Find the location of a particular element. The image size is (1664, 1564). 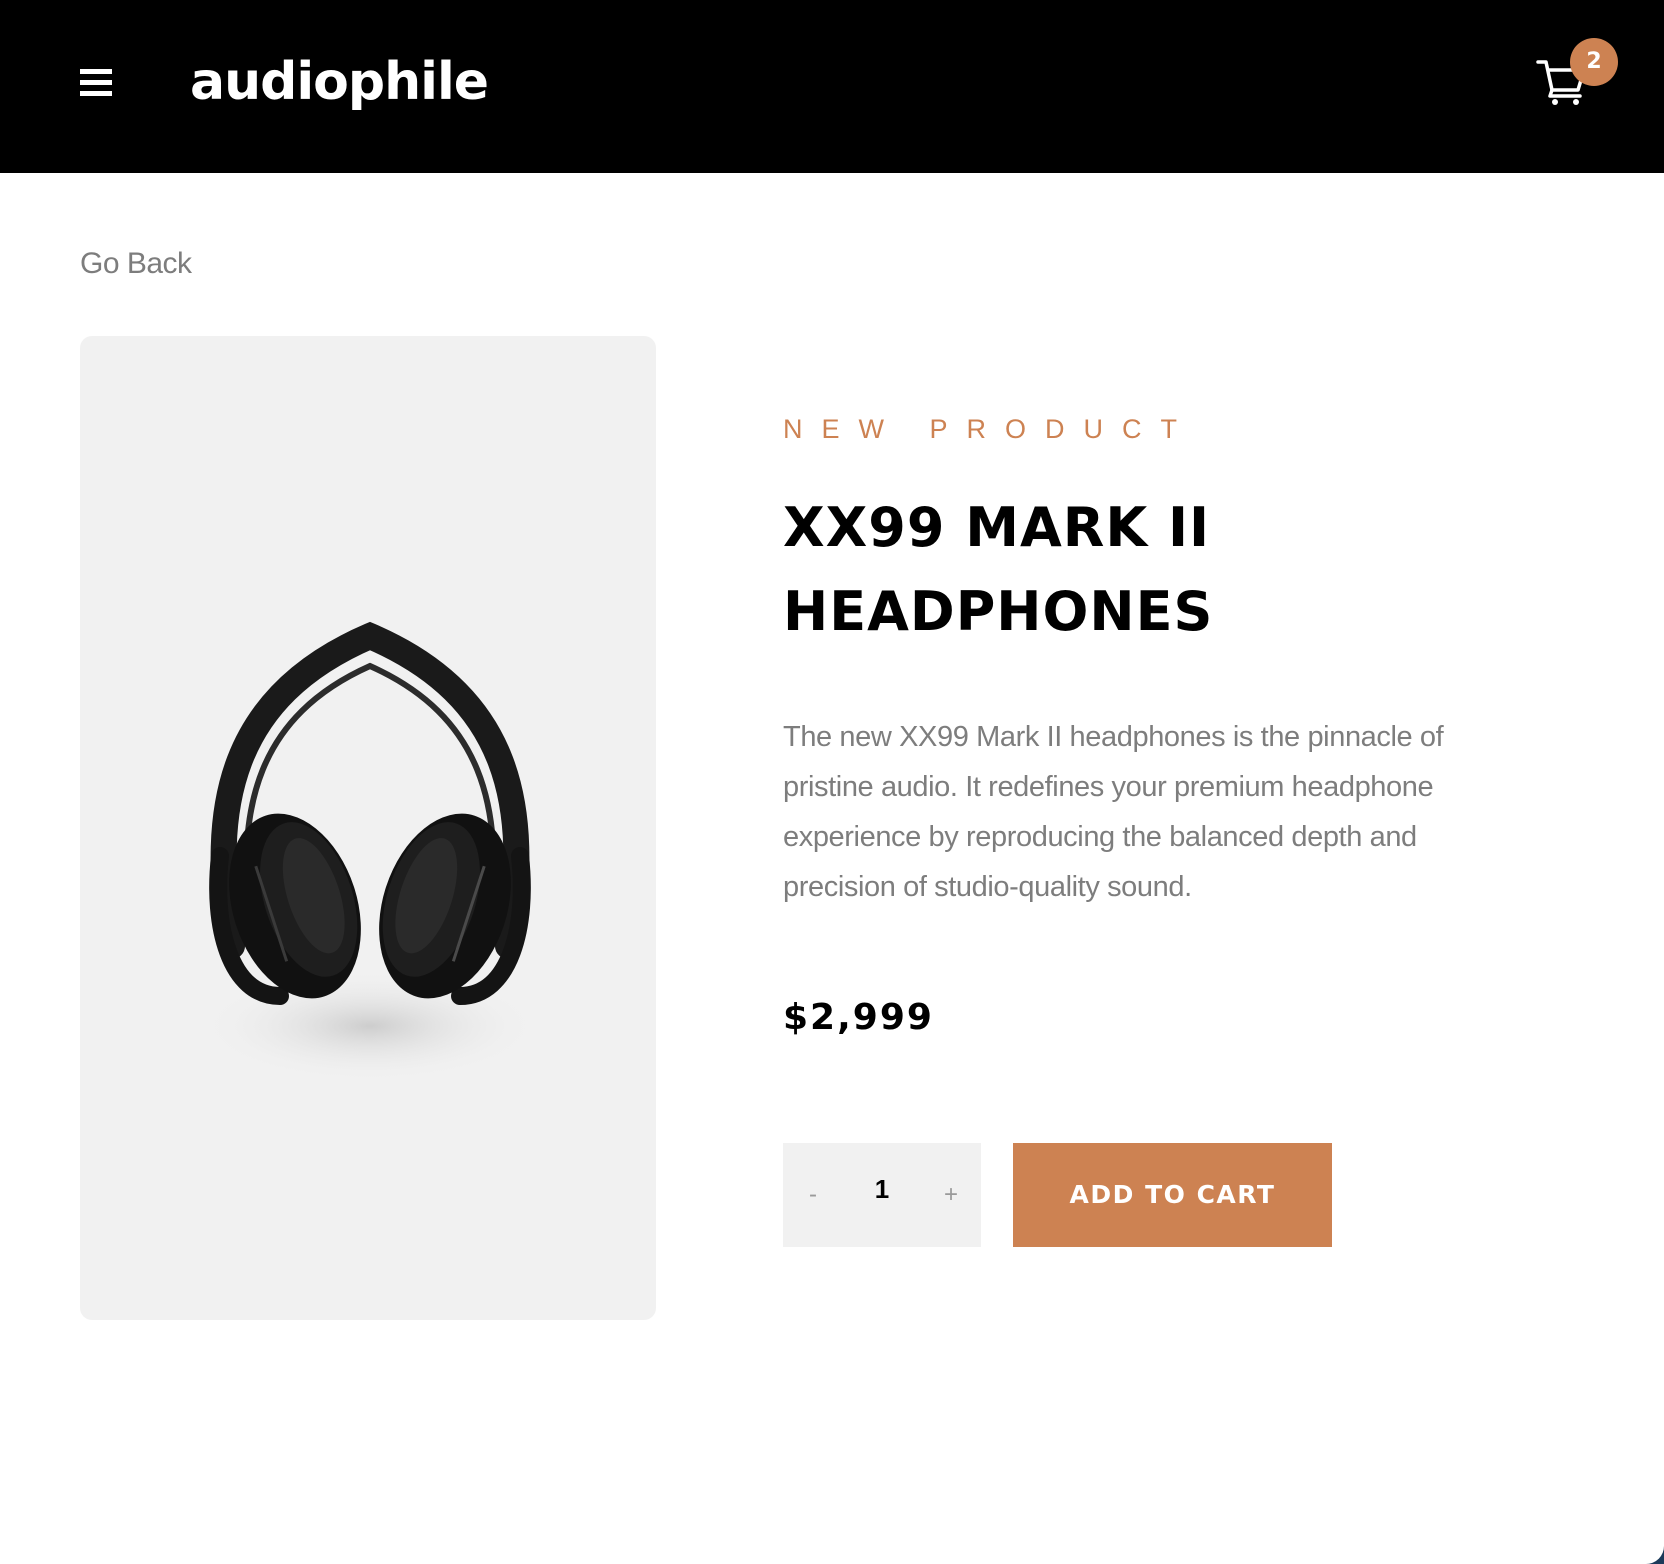

site-logo: audiophile is located at coordinates (339, 82).